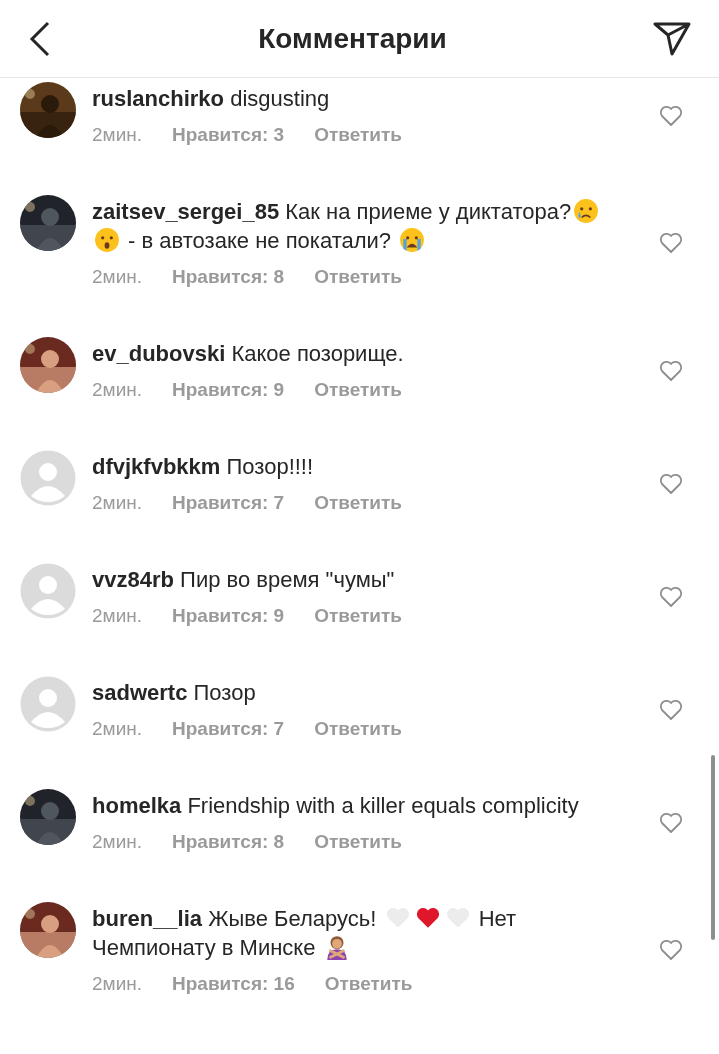  What do you see at coordinates (336, 806) in the screenshot?
I see `comment-text: homelka Friendship with a killer equals complicity` at bounding box center [336, 806].